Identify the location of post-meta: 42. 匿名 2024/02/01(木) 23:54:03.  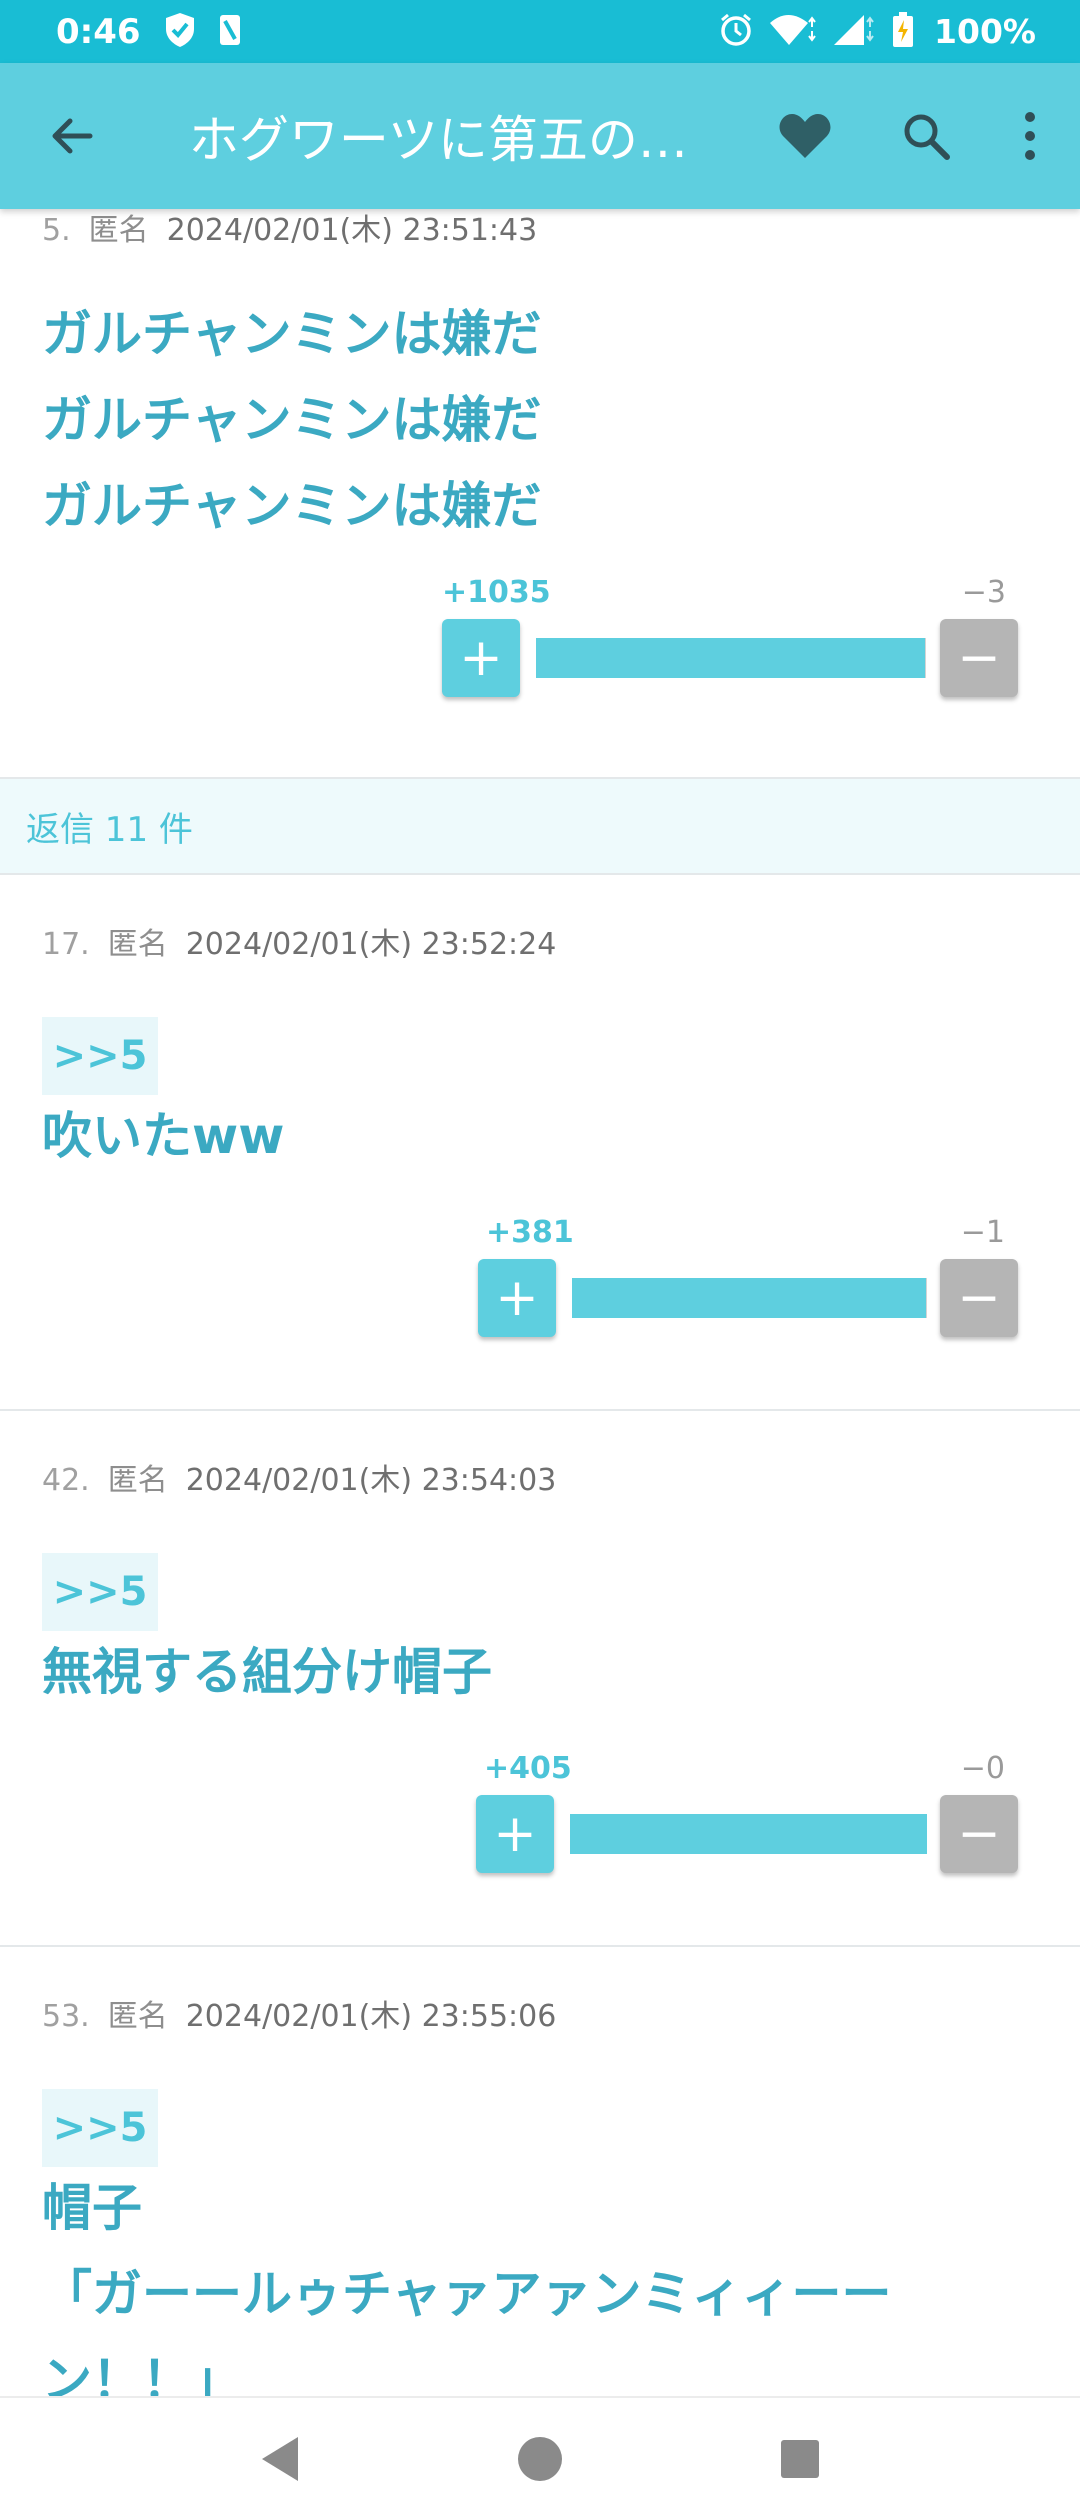
(299, 1477).